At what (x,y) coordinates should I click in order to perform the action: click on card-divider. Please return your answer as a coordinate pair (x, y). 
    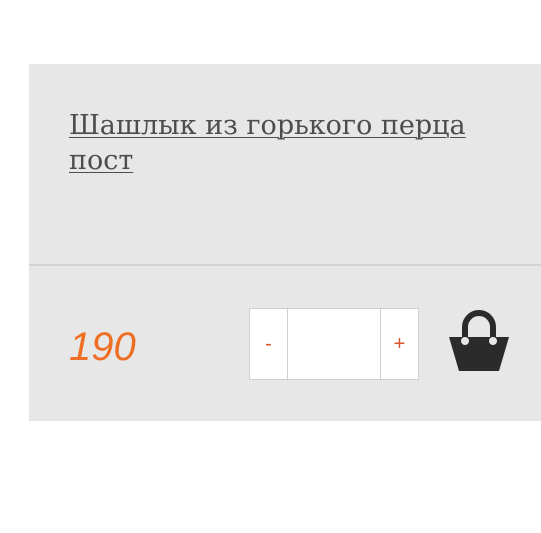
    Looking at the image, I should click on (285, 265).